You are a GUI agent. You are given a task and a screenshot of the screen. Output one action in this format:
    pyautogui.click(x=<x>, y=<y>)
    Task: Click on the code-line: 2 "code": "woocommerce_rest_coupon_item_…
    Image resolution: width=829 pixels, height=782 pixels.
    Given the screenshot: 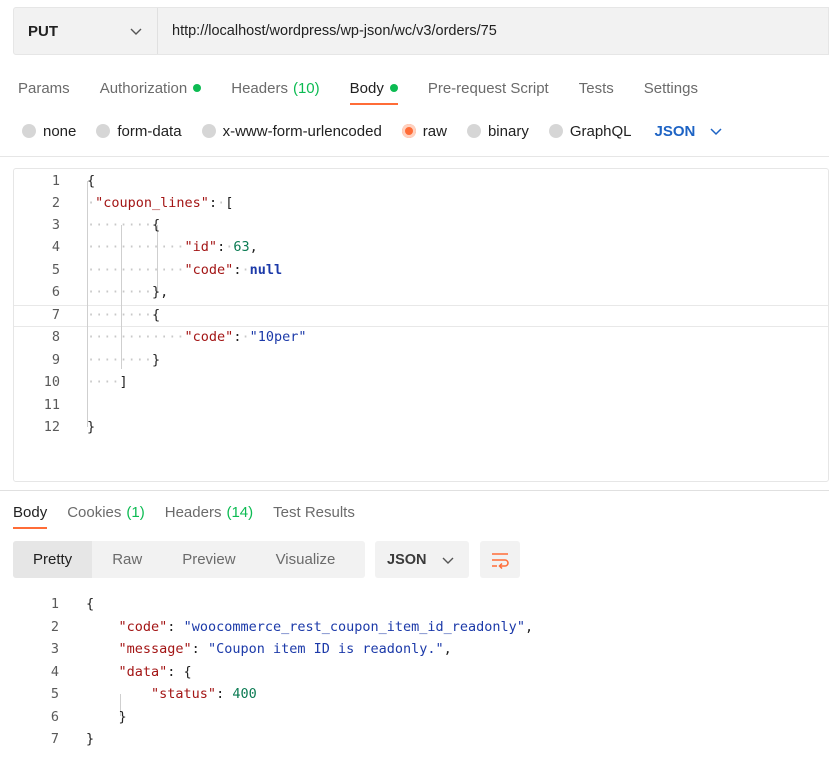 What is the action you would take?
    pyautogui.click(x=292, y=627)
    